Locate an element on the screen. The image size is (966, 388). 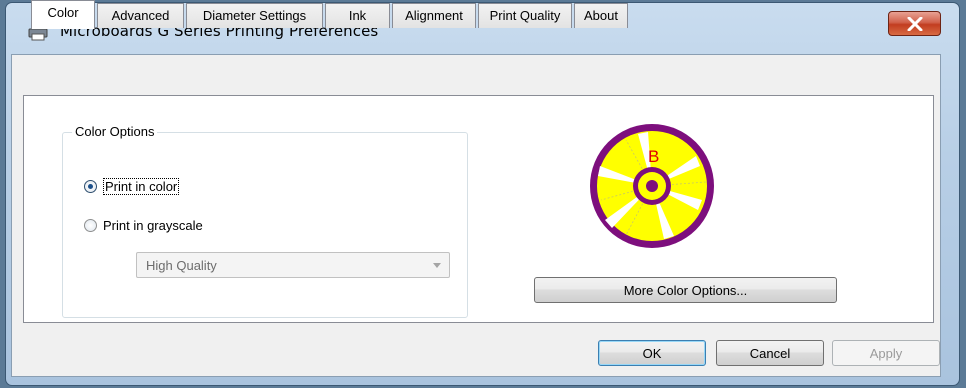
grayscale-quality-value: High Quality is located at coordinates (181, 265).